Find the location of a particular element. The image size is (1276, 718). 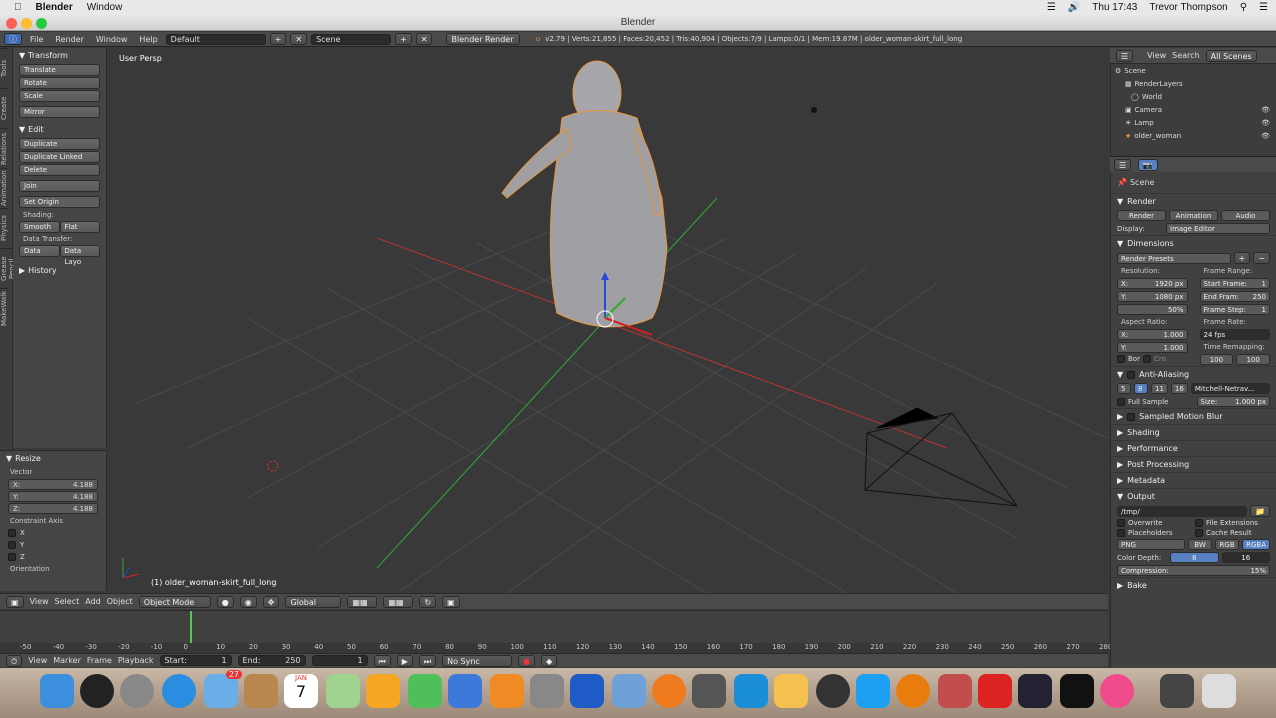

remap-old-field: 100 is located at coordinates (1216, 359).